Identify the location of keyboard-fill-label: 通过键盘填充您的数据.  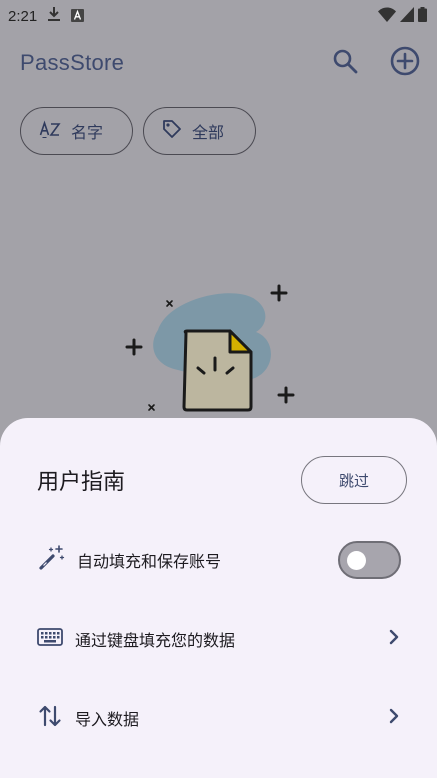
(155, 640).